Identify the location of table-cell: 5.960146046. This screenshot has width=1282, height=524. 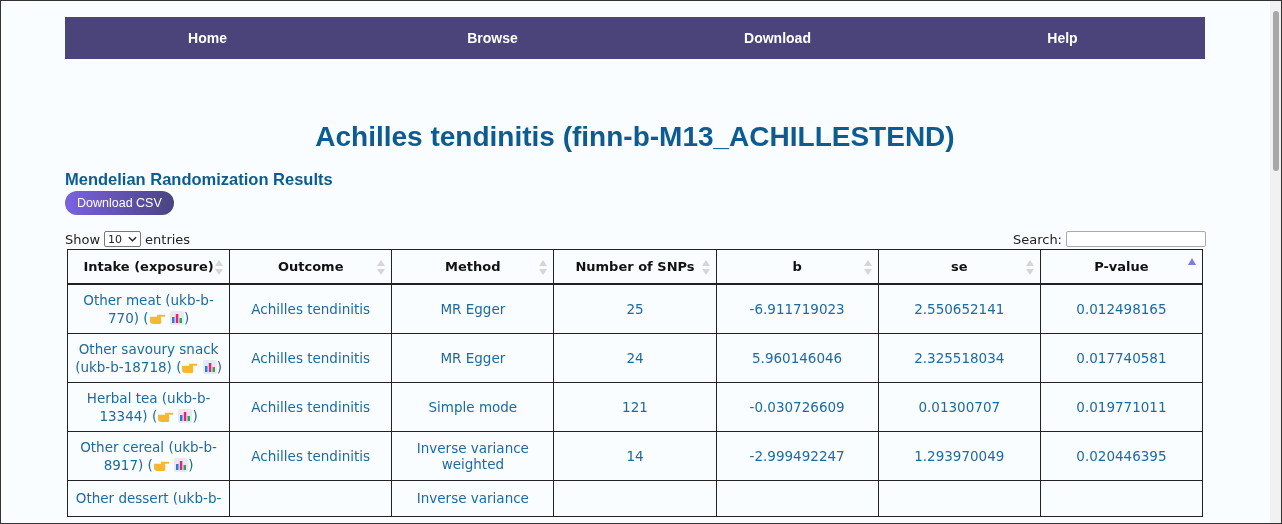
(797, 357).